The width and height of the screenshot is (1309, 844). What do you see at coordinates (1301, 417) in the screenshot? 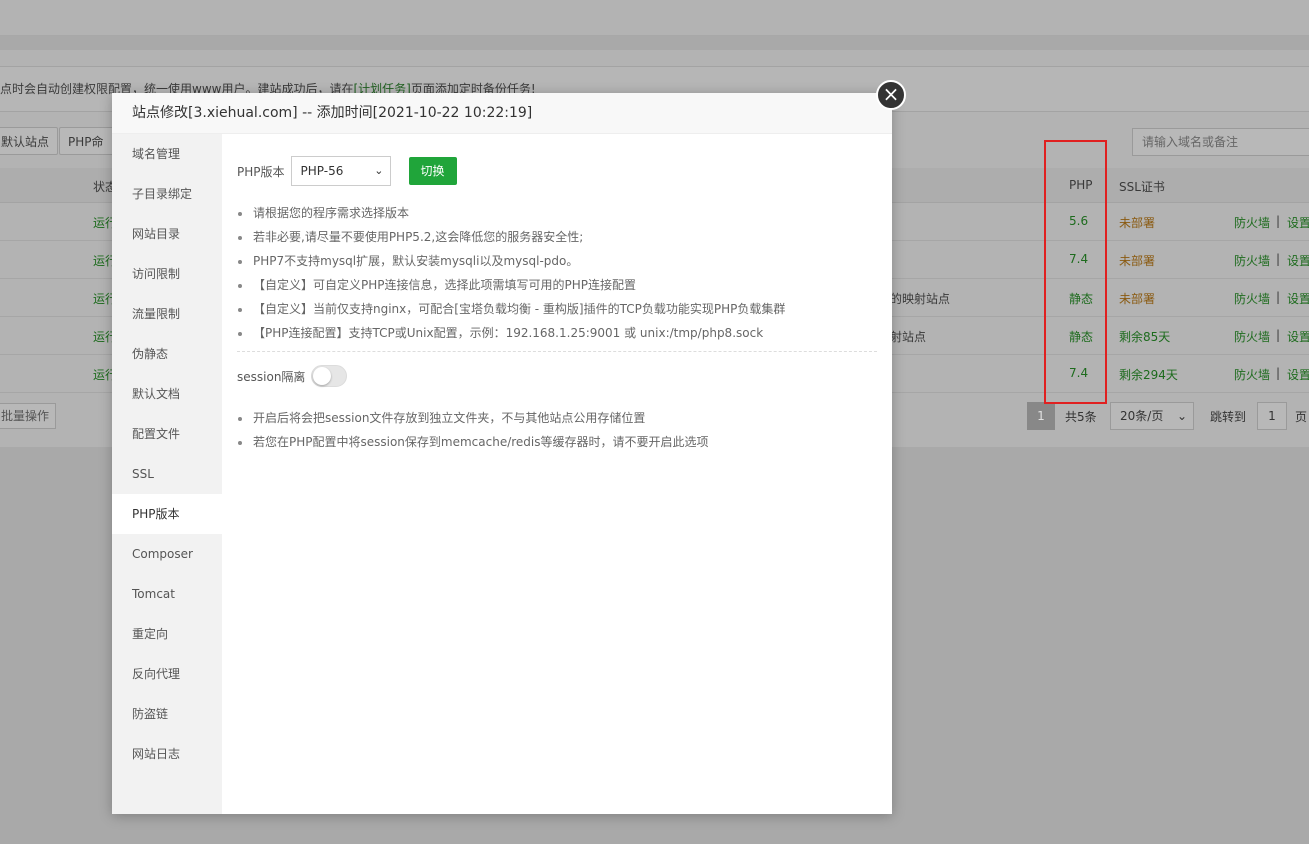
I see `page-suffix: 页` at bounding box center [1301, 417].